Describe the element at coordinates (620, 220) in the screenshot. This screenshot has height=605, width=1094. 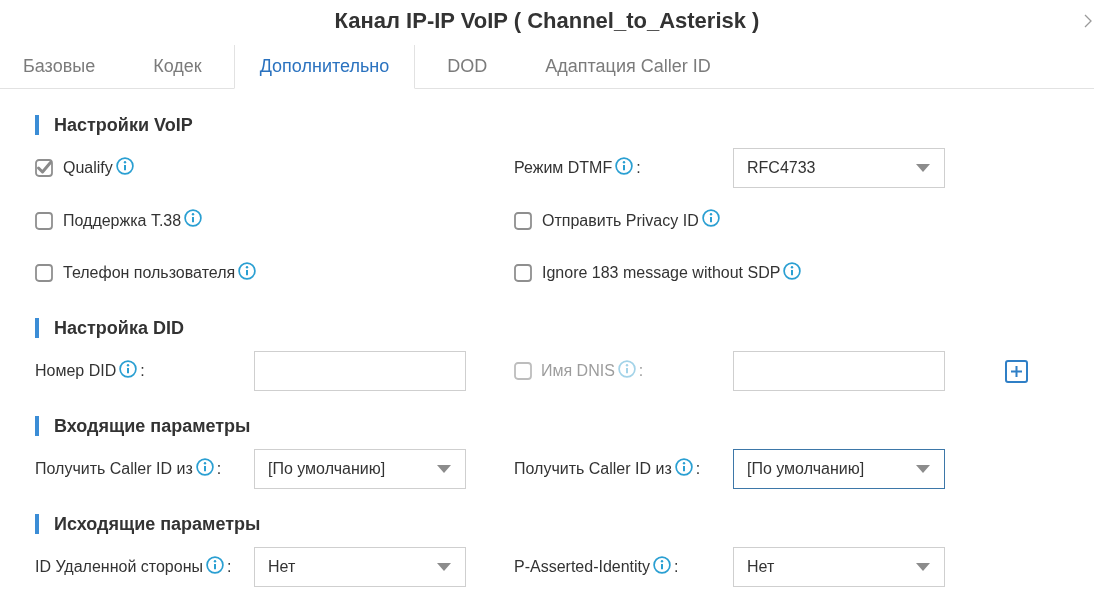
I see `checkbox-label: Отправить Privacy ID` at that location.